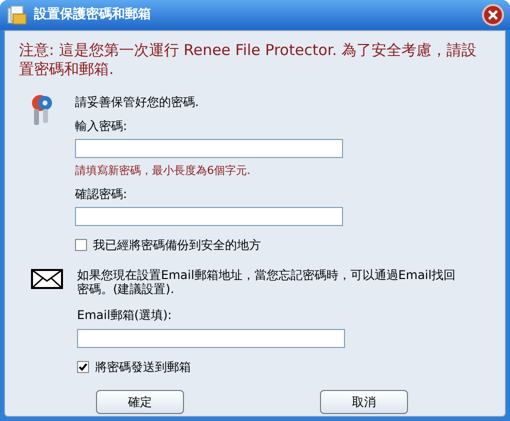  Describe the element at coordinates (177, 245) in the screenshot. I see `checkbox-label: 我已經將密碼備份到安全的地方` at that location.